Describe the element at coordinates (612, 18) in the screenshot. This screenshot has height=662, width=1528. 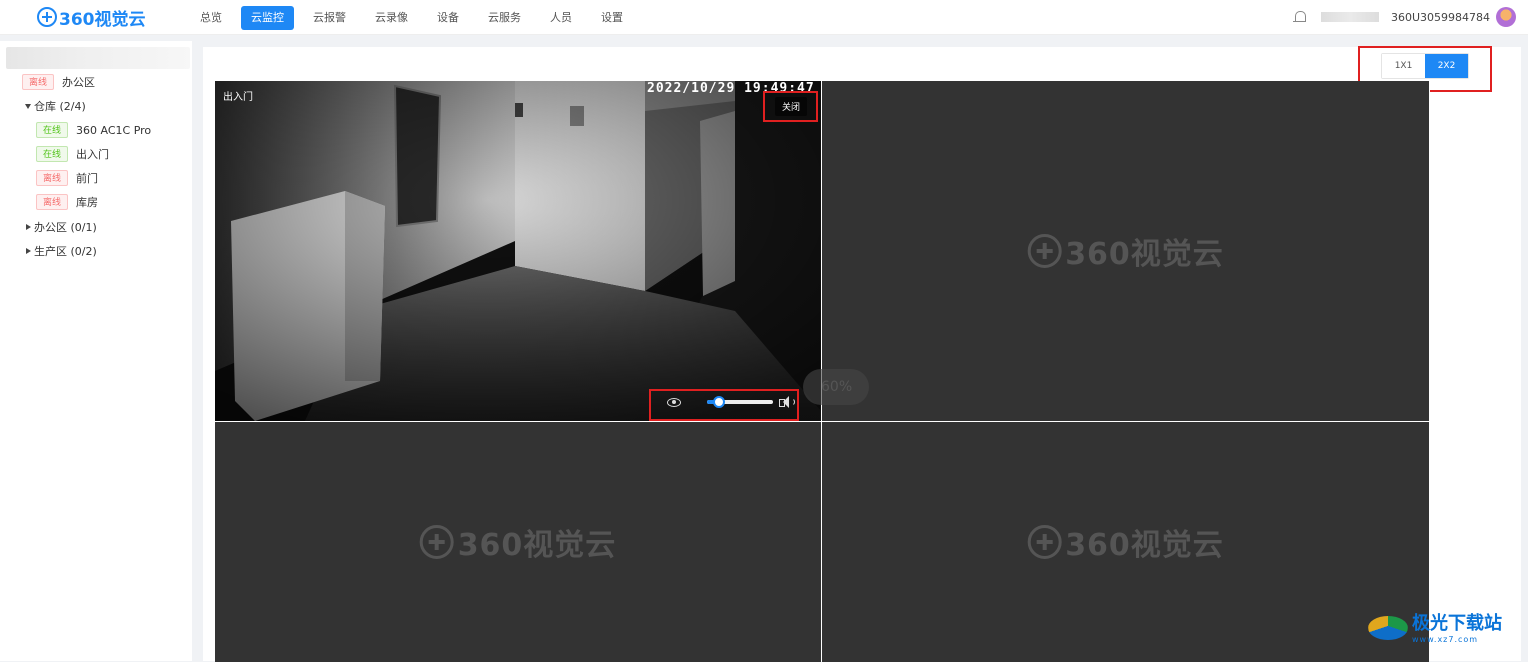
I see `nav-item-settings: 设置` at that location.